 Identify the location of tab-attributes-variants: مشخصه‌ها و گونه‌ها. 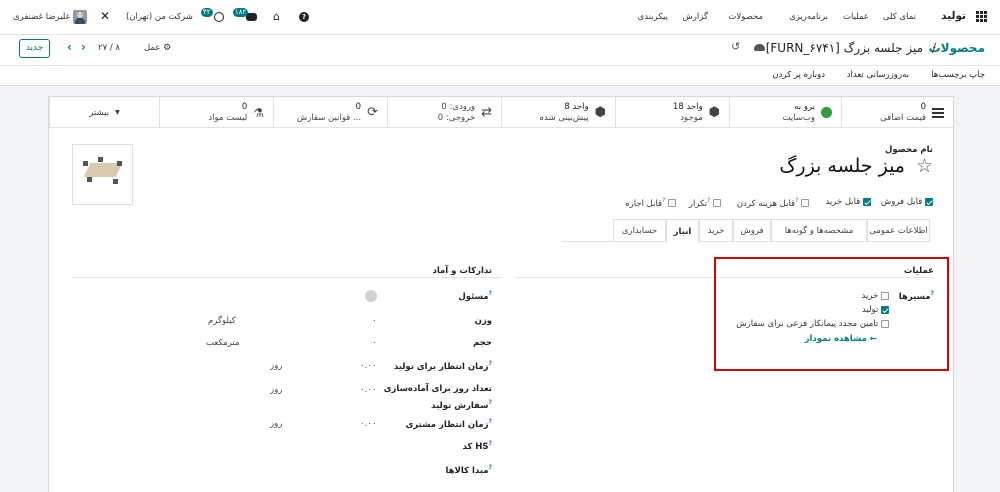
(819, 230).